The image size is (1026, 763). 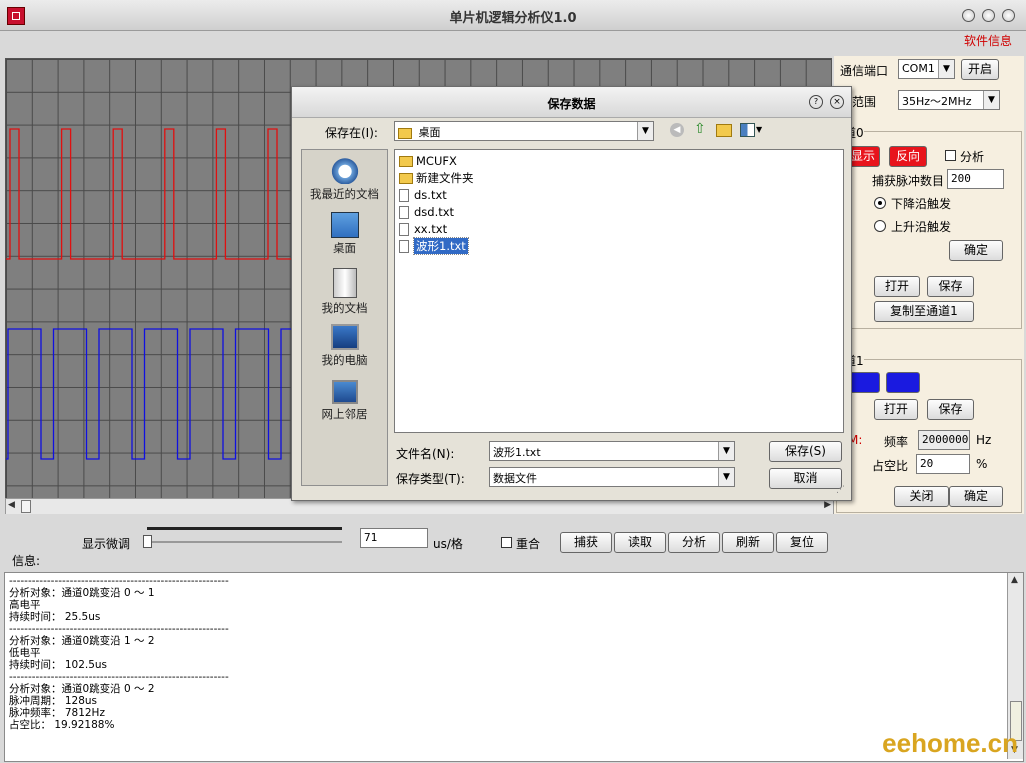 What do you see at coordinates (147, 541) in the screenshot?
I see `slider-thumb` at bounding box center [147, 541].